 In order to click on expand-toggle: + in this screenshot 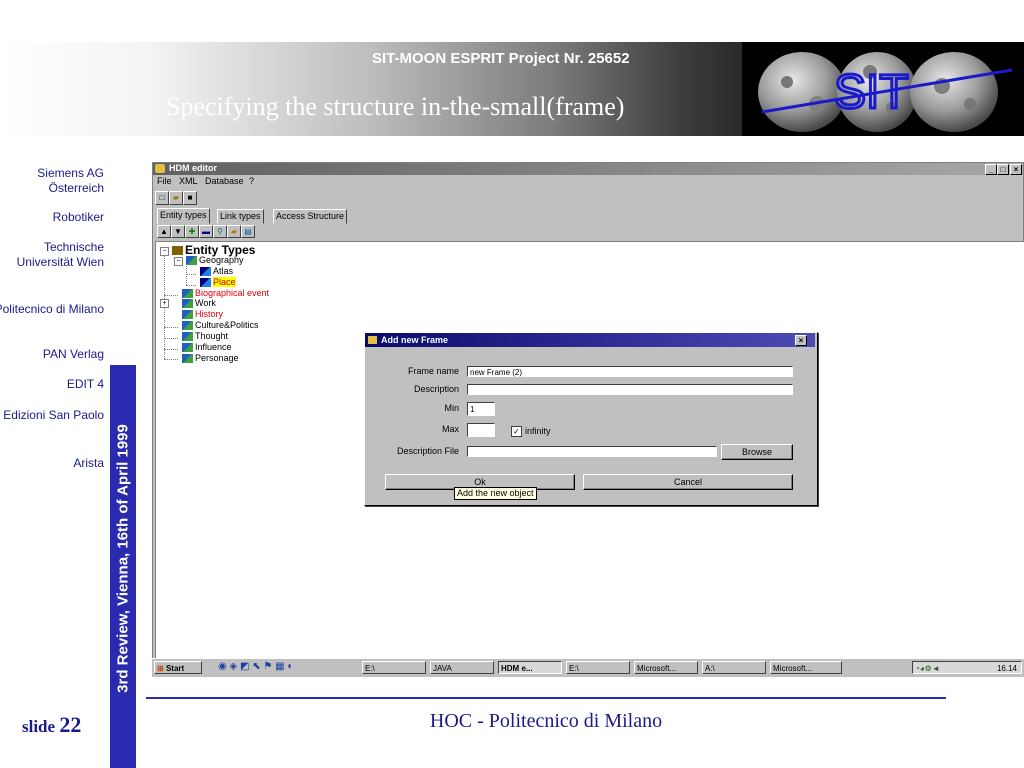, I will do `click(164, 303)`.